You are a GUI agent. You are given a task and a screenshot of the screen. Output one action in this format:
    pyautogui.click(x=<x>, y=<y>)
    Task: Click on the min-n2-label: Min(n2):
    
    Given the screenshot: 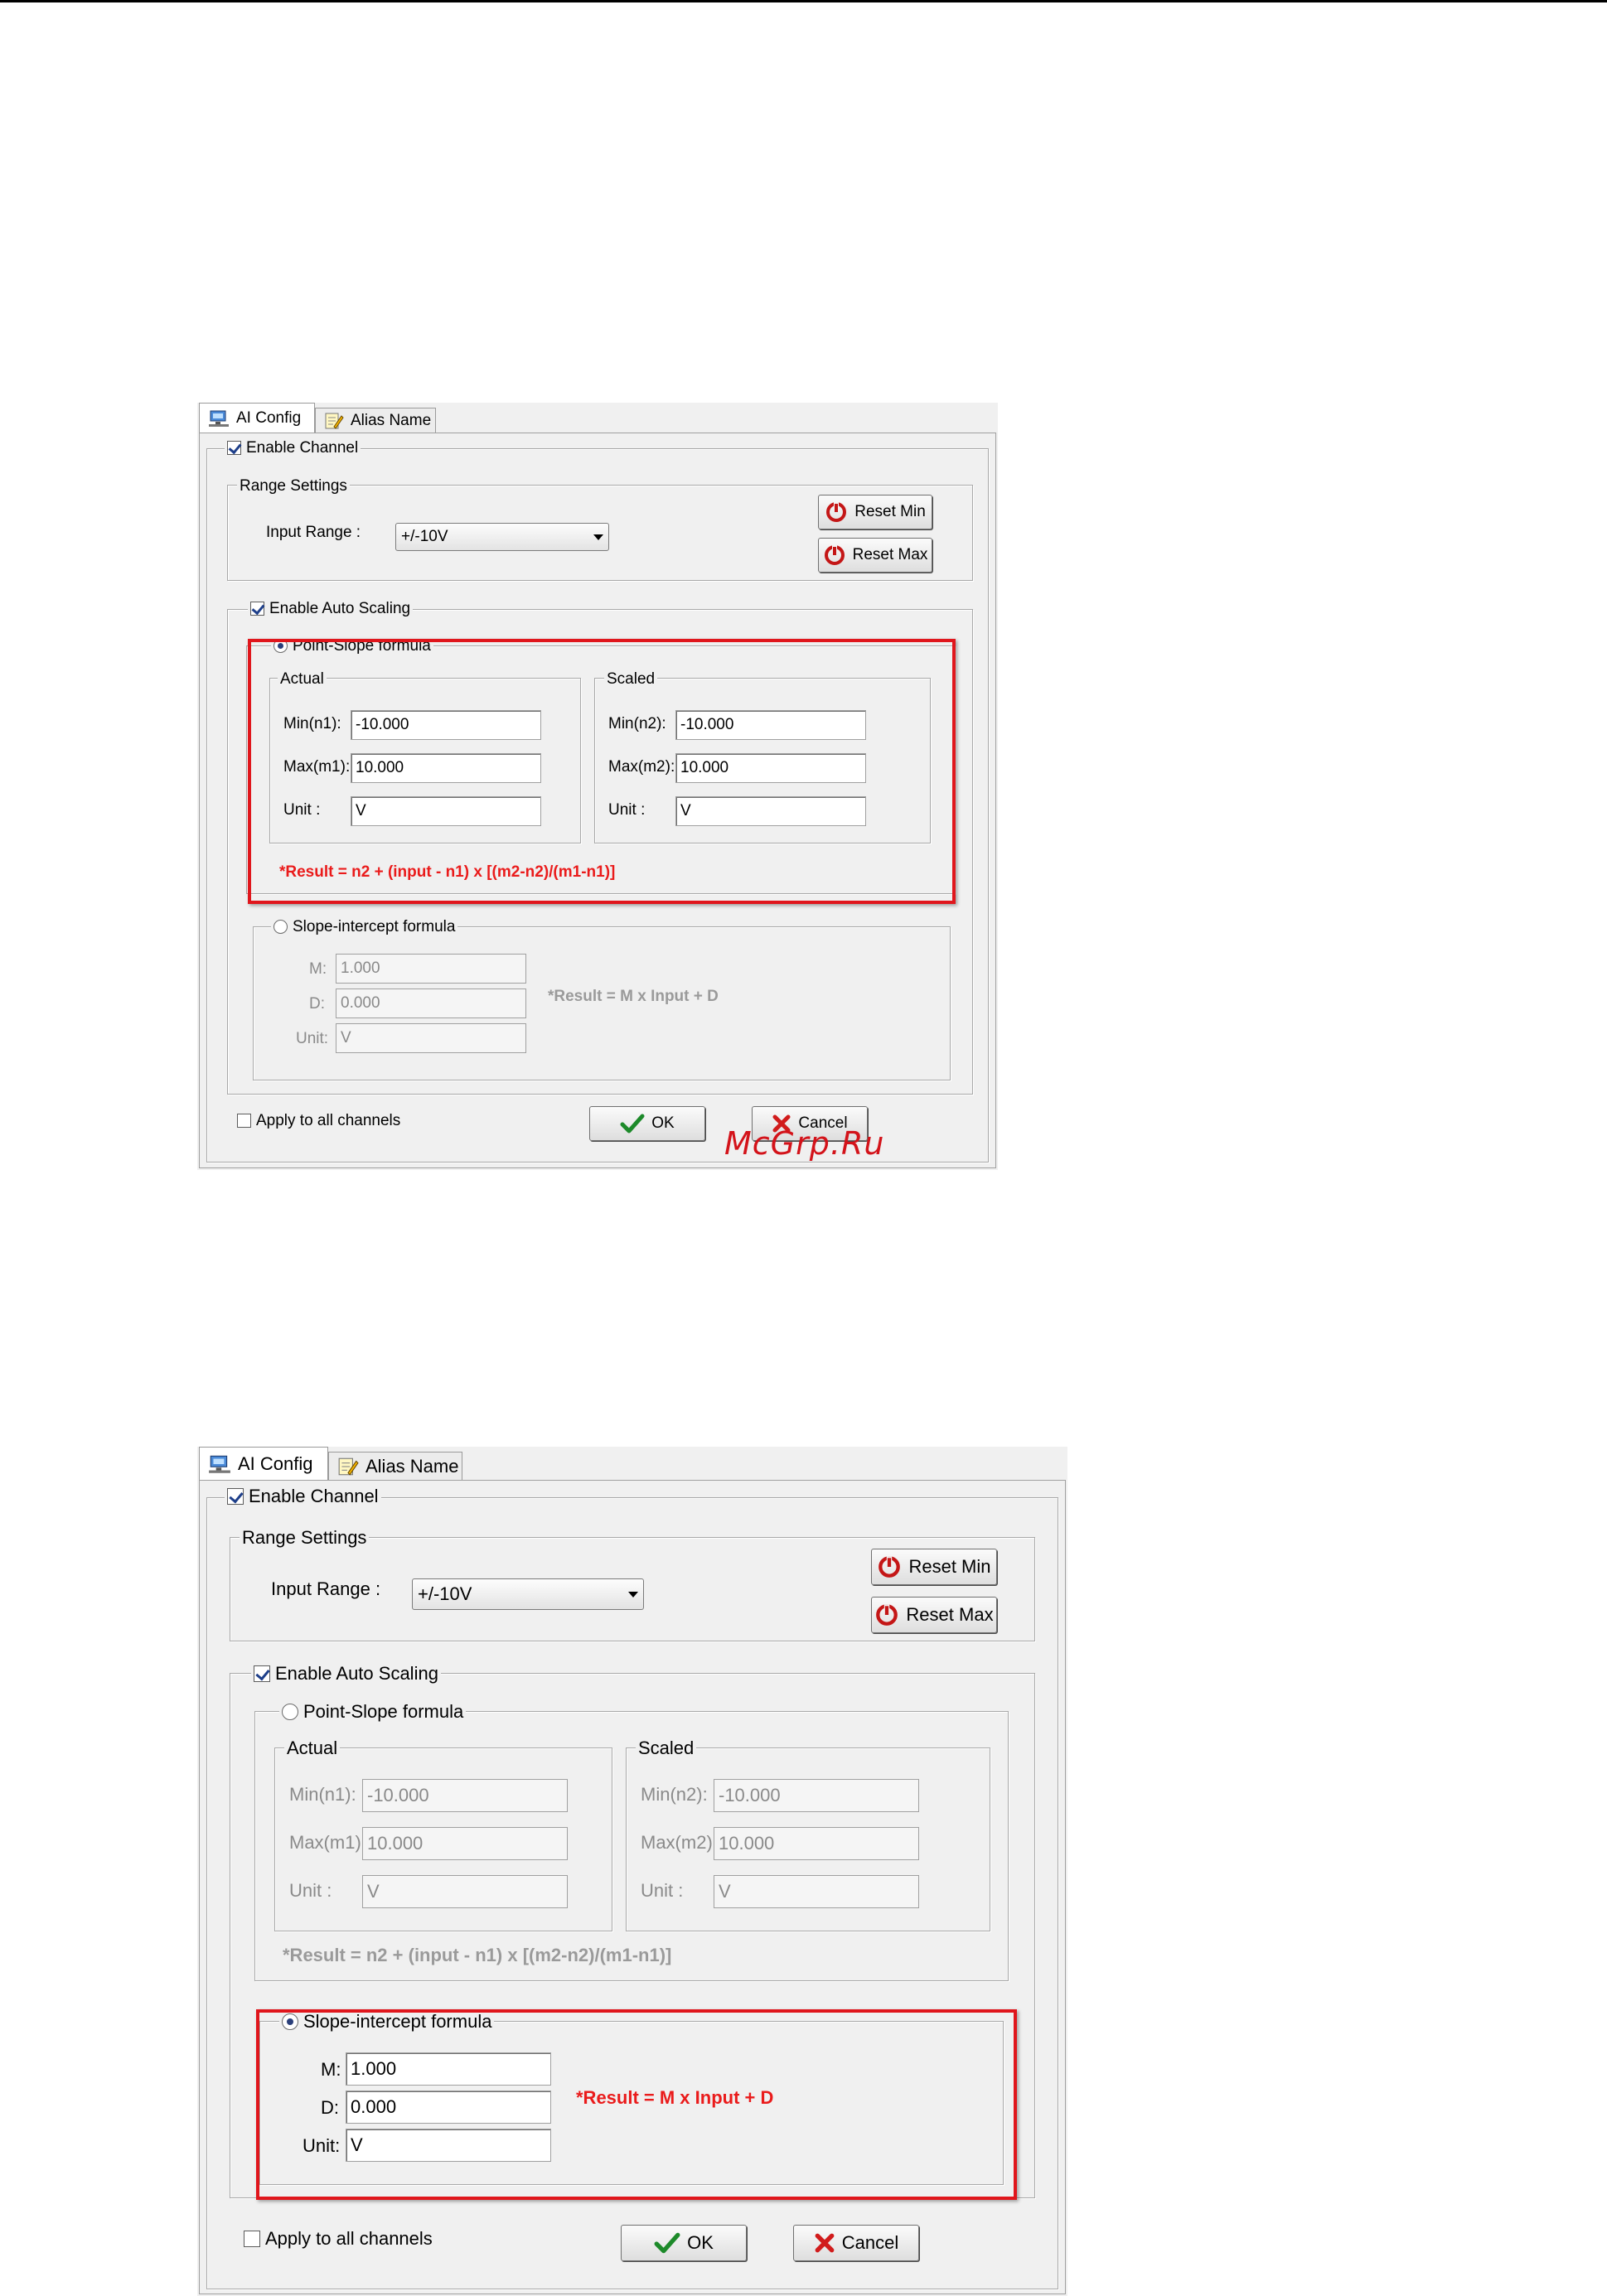 What is the action you would take?
    pyautogui.click(x=674, y=1794)
    